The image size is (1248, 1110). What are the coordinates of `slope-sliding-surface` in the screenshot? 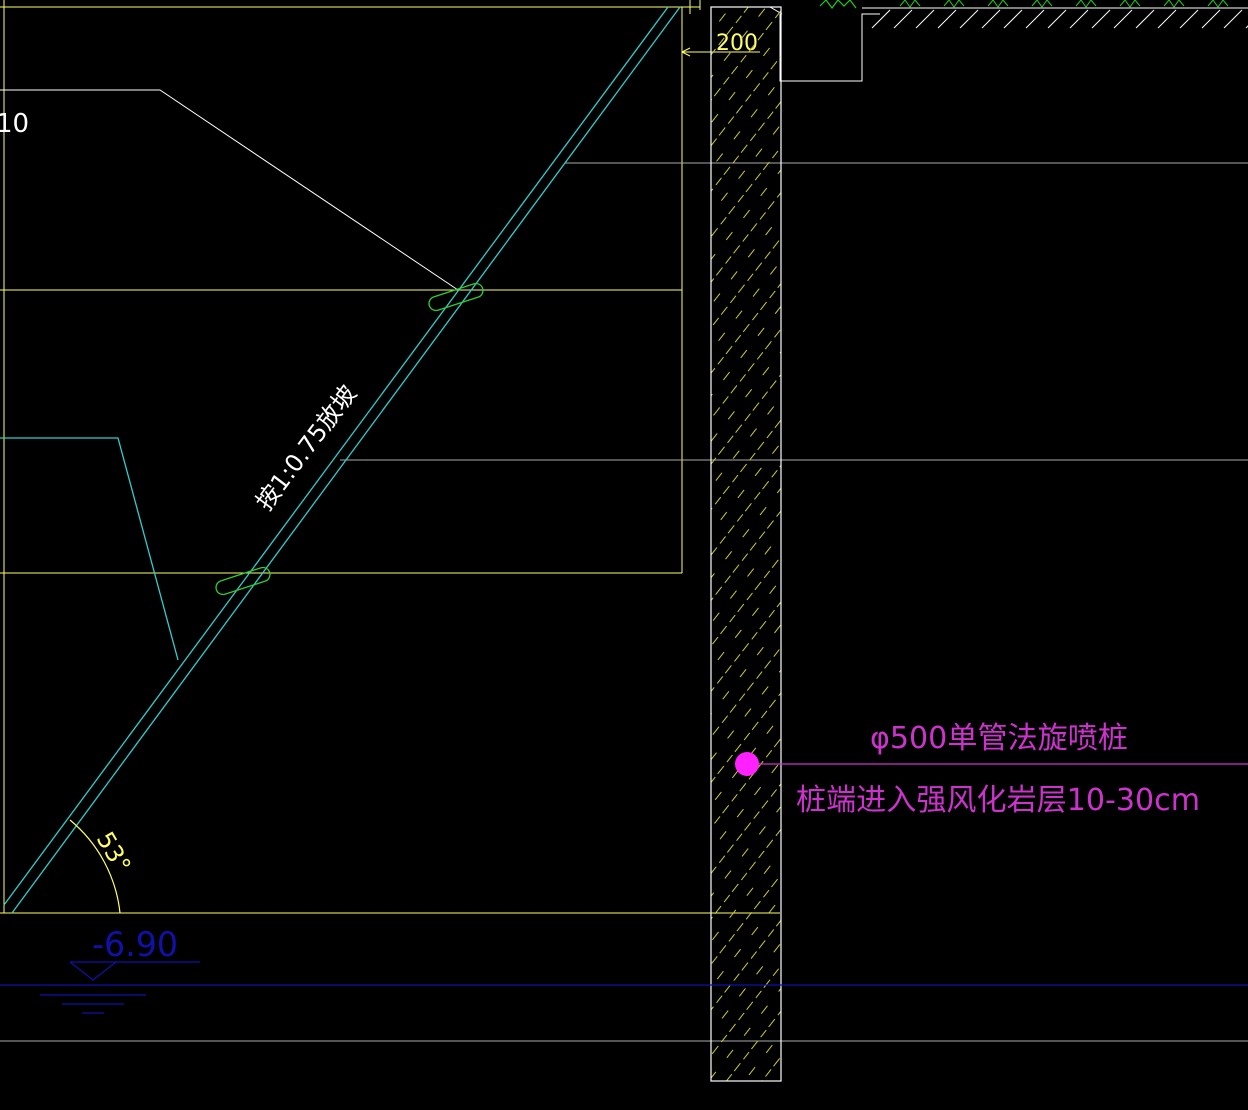 It's located at (89, 549).